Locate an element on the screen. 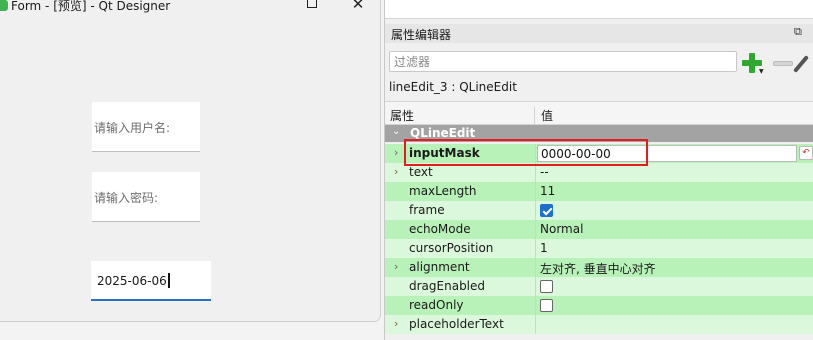 The width and height of the screenshot is (813, 340). property-name-cell: › placeholderText is located at coordinates (460, 324).